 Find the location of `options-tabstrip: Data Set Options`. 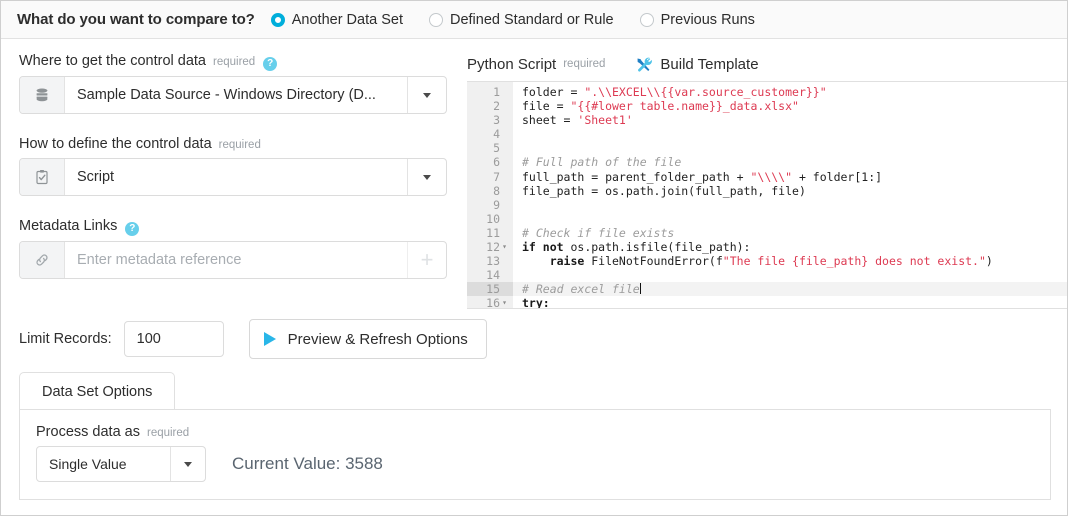

options-tabstrip: Data Set Options is located at coordinates (535, 391).